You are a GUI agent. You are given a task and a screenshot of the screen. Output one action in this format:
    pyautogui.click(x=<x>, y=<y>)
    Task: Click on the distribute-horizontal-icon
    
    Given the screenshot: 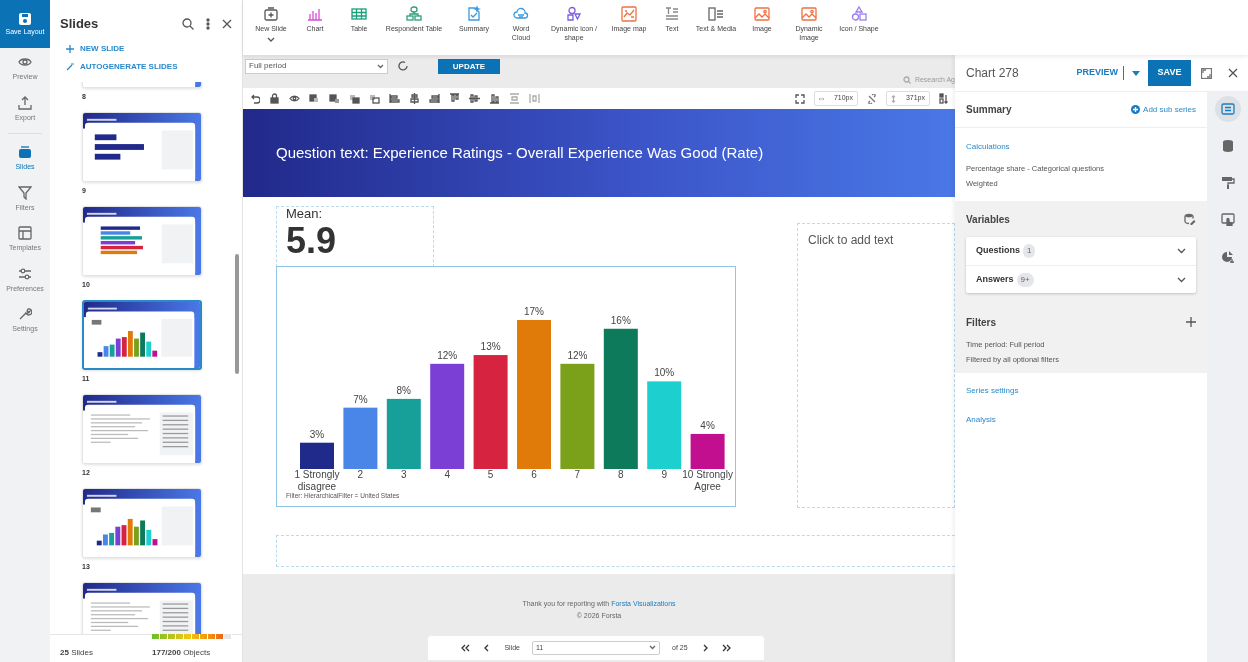 What is the action you would take?
    pyautogui.click(x=534, y=98)
    